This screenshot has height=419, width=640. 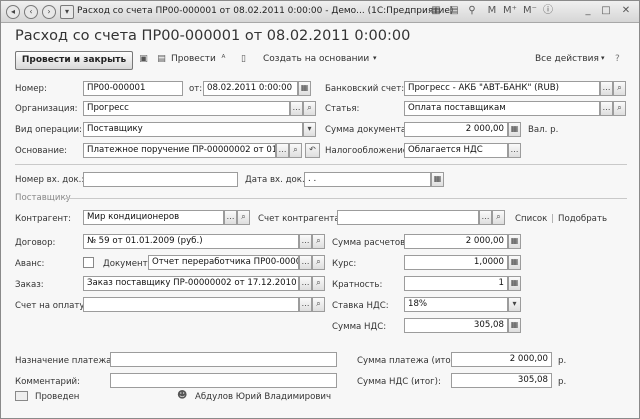 I want to click on posted-status: Проведен, so click(x=57, y=397).